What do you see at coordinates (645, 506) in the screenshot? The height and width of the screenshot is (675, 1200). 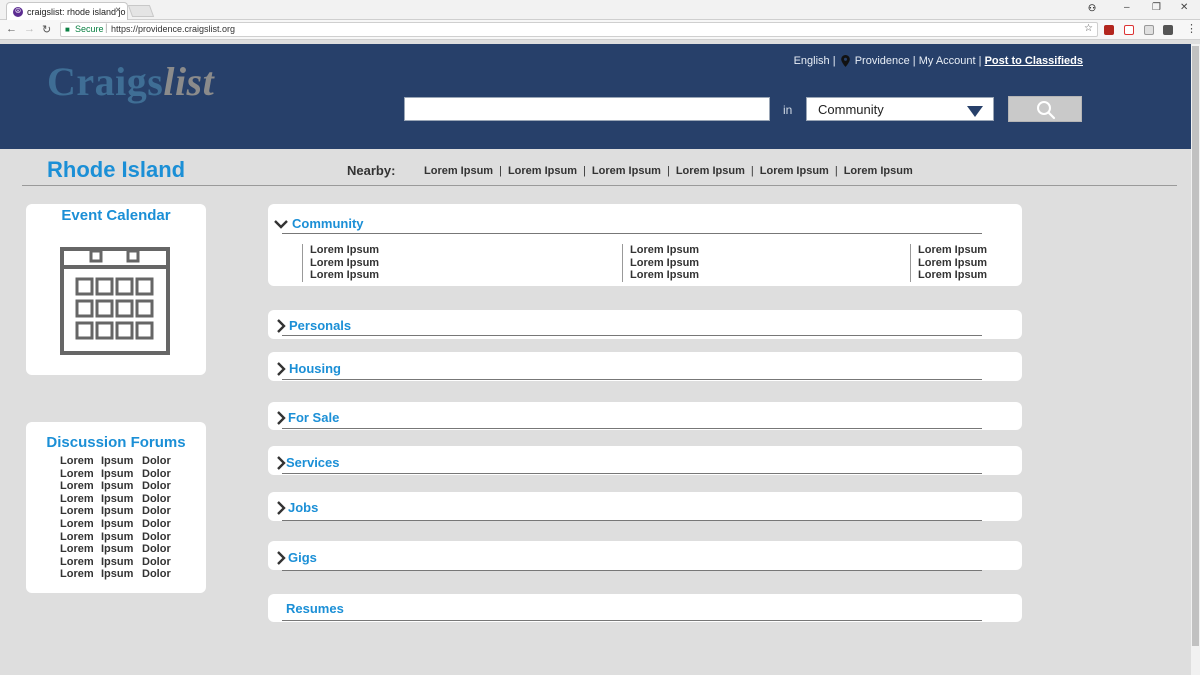 I see `category-panel-jobs: Jobs` at bounding box center [645, 506].